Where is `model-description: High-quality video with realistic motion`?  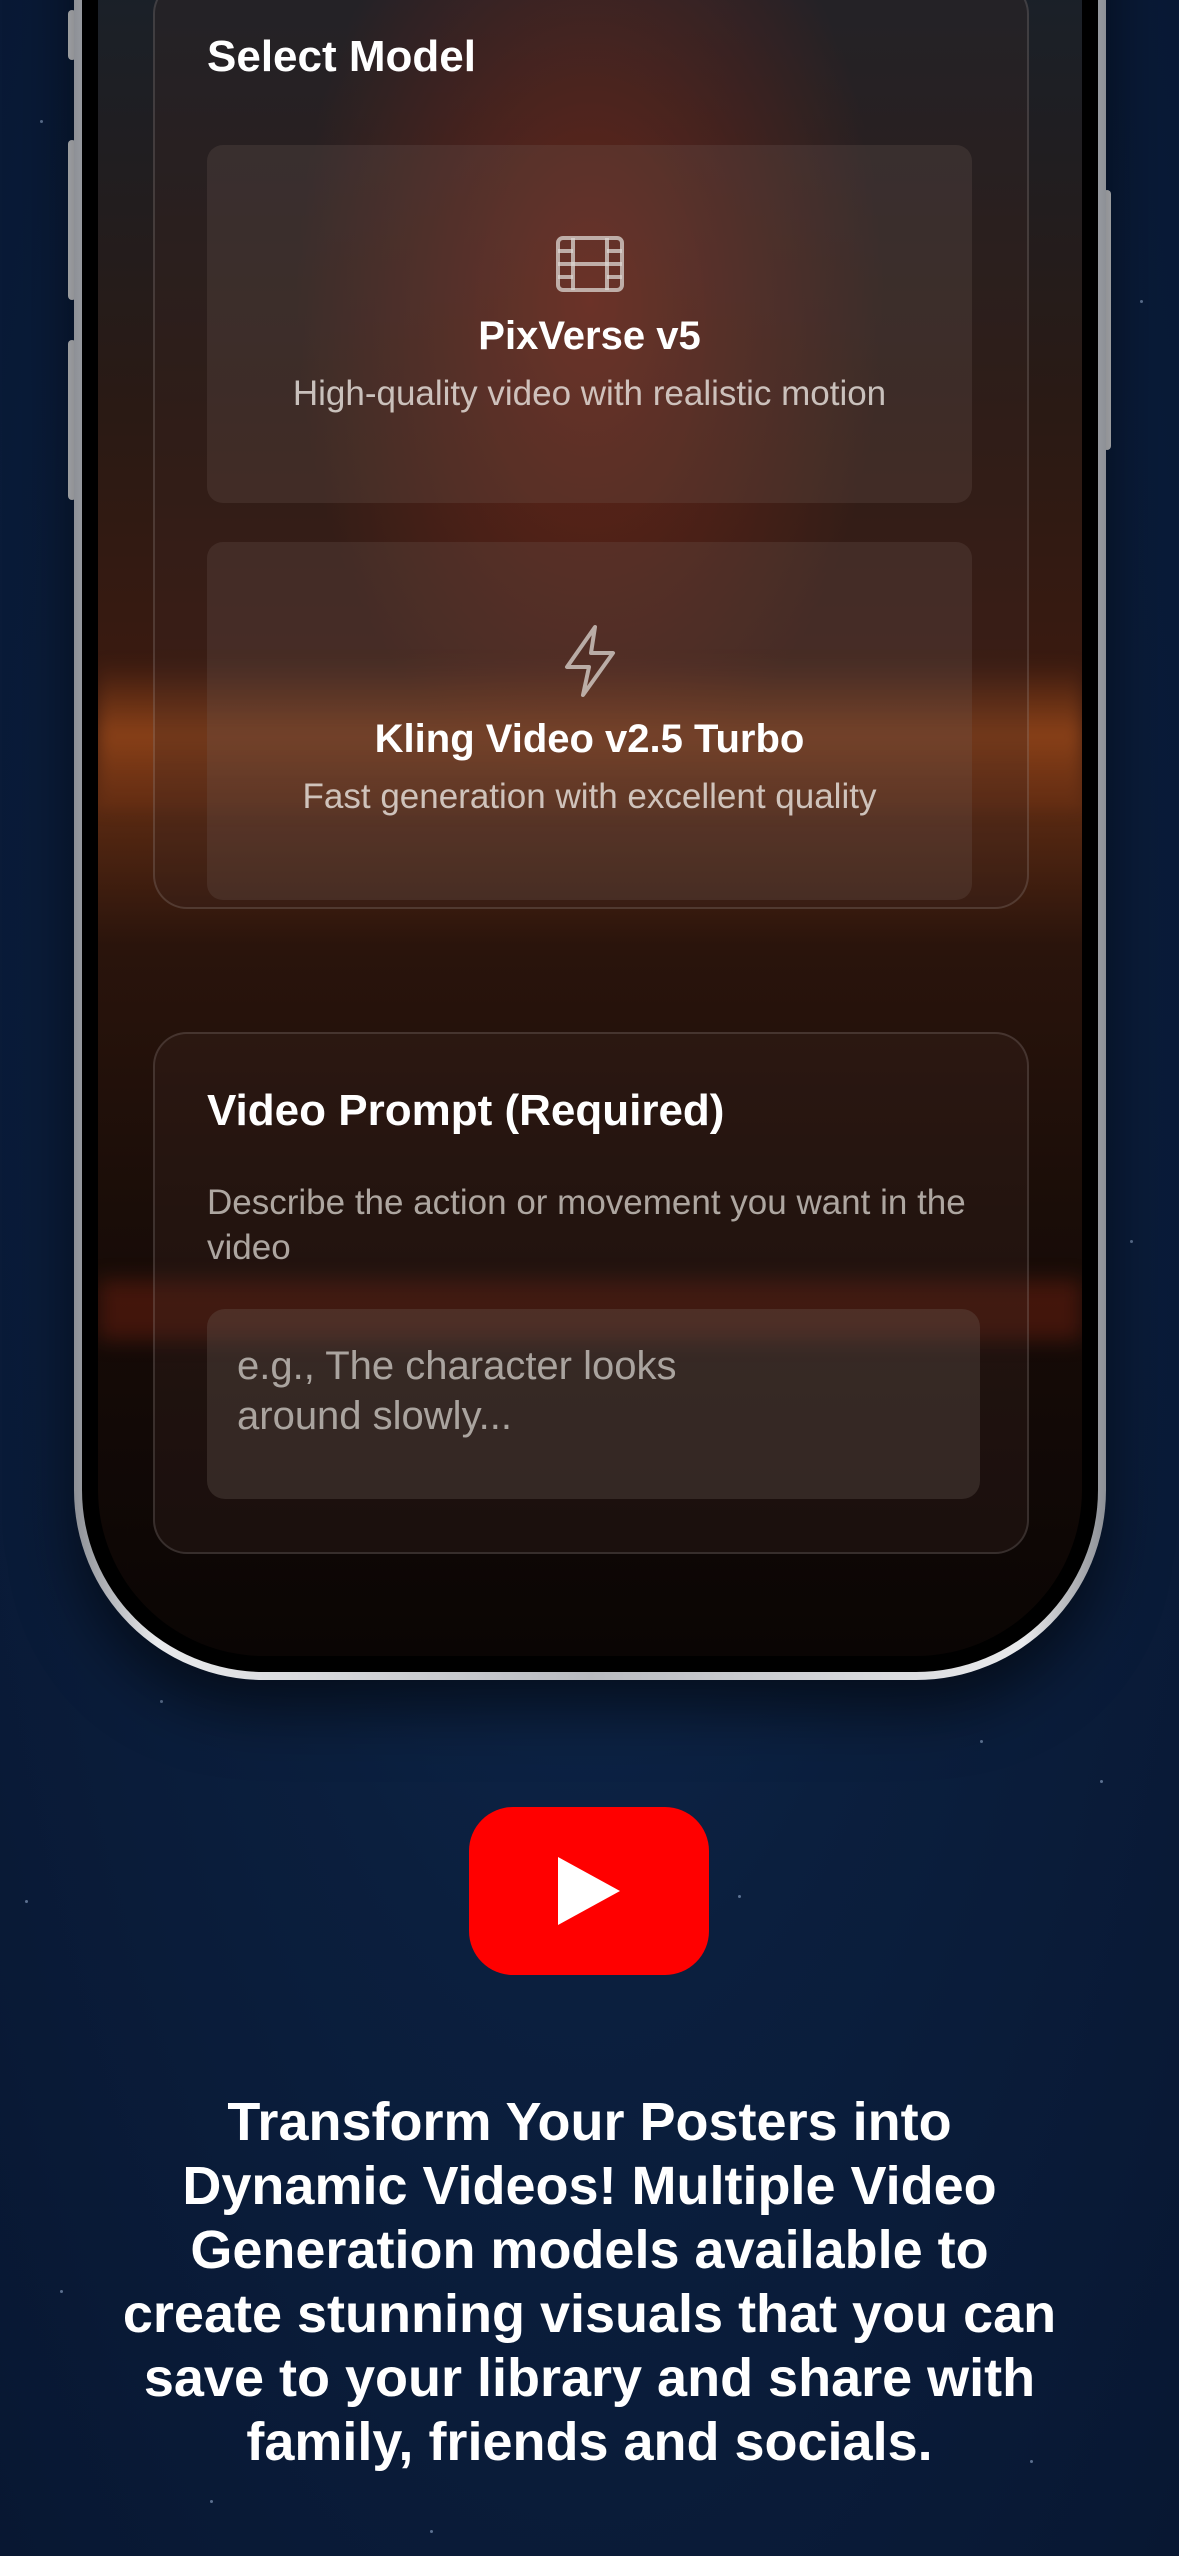
model-description: High-quality video with realistic motion is located at coordinates (589, 393).